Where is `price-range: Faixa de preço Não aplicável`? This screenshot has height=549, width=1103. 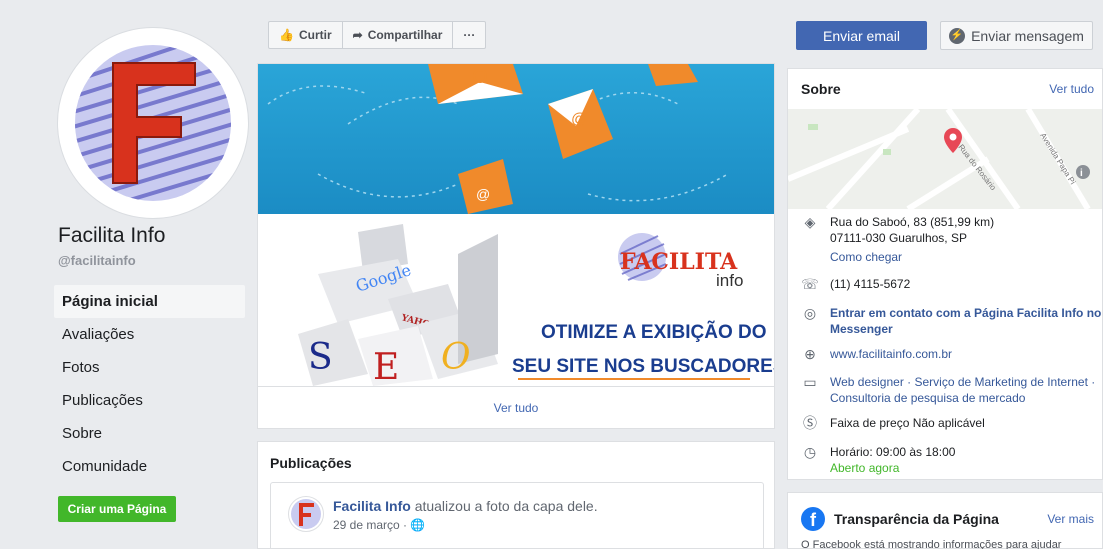 price-range: Faixa de preço Não aplicável is located at coordinates (907, 423).